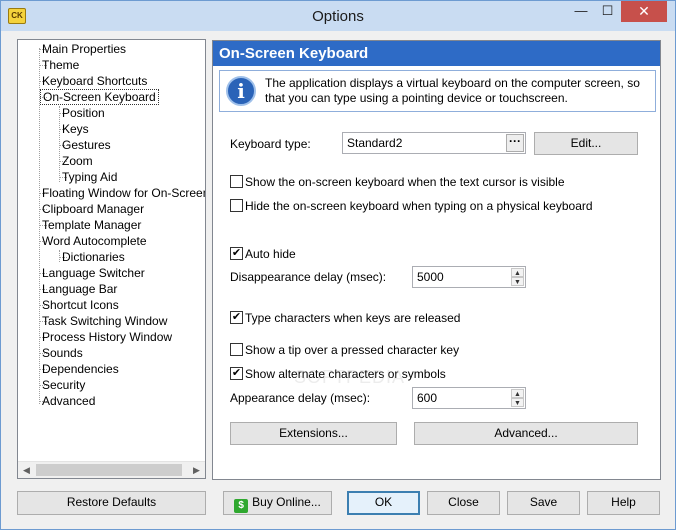  Describe the element at coordinates (581, 11) in the screenshot. I see `minimize-button: —` at that location.